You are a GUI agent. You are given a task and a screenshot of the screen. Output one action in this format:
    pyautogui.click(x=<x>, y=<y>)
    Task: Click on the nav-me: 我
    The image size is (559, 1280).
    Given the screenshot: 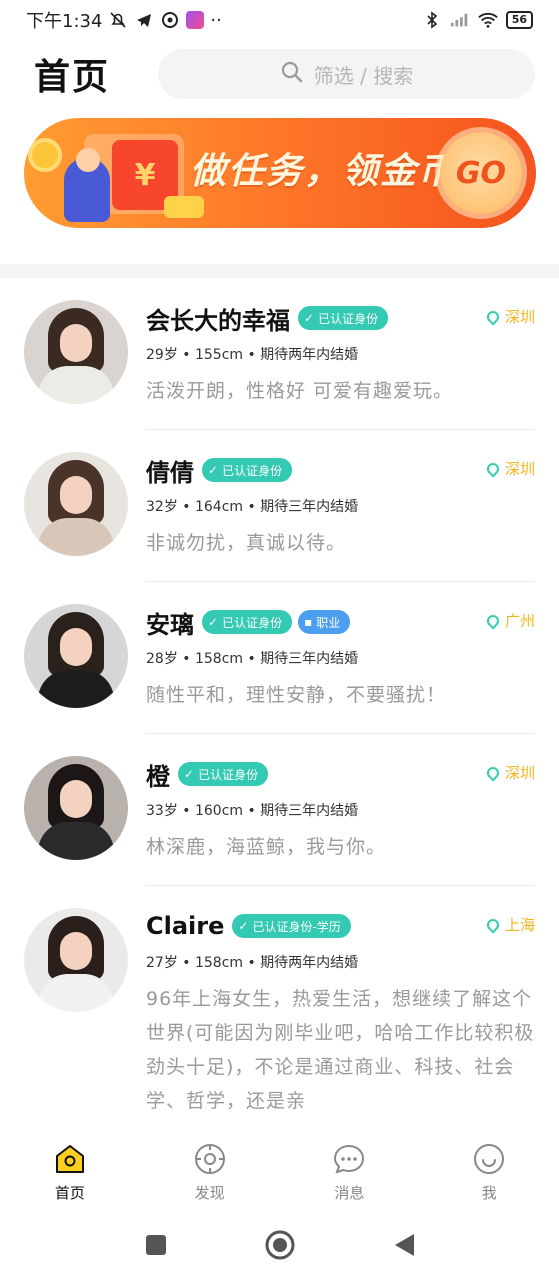 What is the action you would take?
    pyautogui.click(x=489, y=1172)
    